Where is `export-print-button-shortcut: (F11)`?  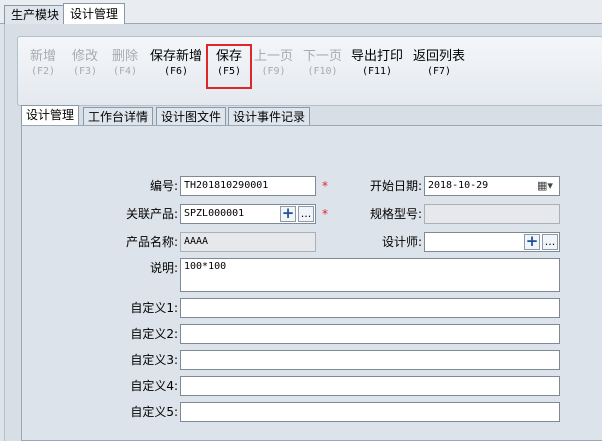 export-print-button-shortcut: (F11) is located at coordinates (377, 71).